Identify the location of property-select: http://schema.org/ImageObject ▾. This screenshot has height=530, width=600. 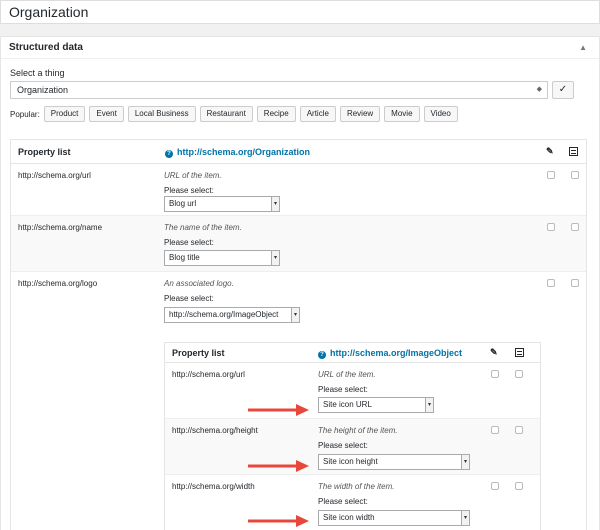
(232, 315).